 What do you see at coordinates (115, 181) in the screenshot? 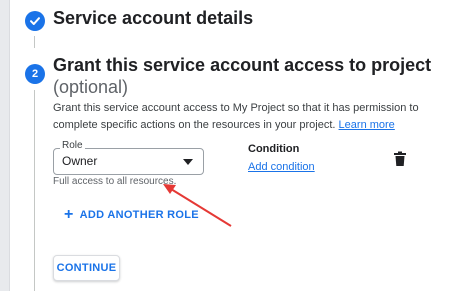
I see `role-helper-text: Full access to all resources.` at bounding box center [115, 181].